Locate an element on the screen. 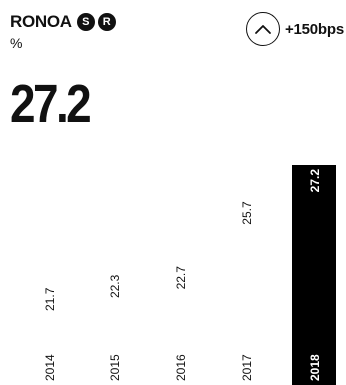  unit-label: % is located at coordinates (16, 43).